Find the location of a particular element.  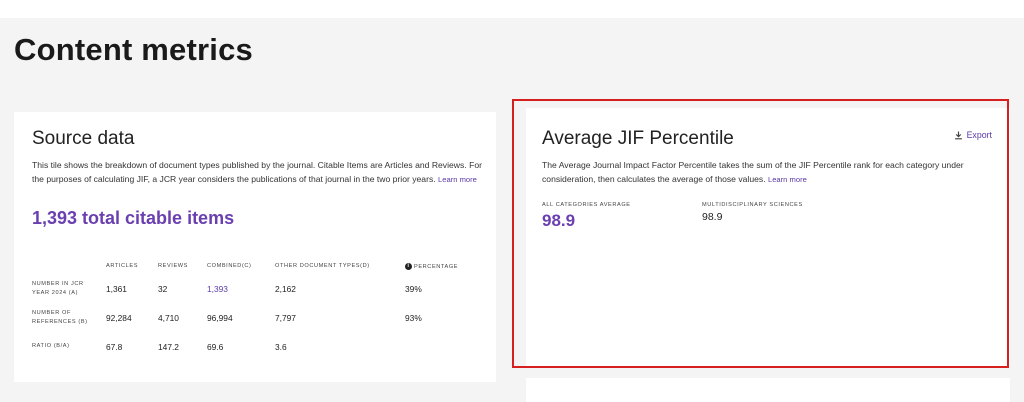

jif-learn-more-link: Learn more is located at coordinates (787, 179).